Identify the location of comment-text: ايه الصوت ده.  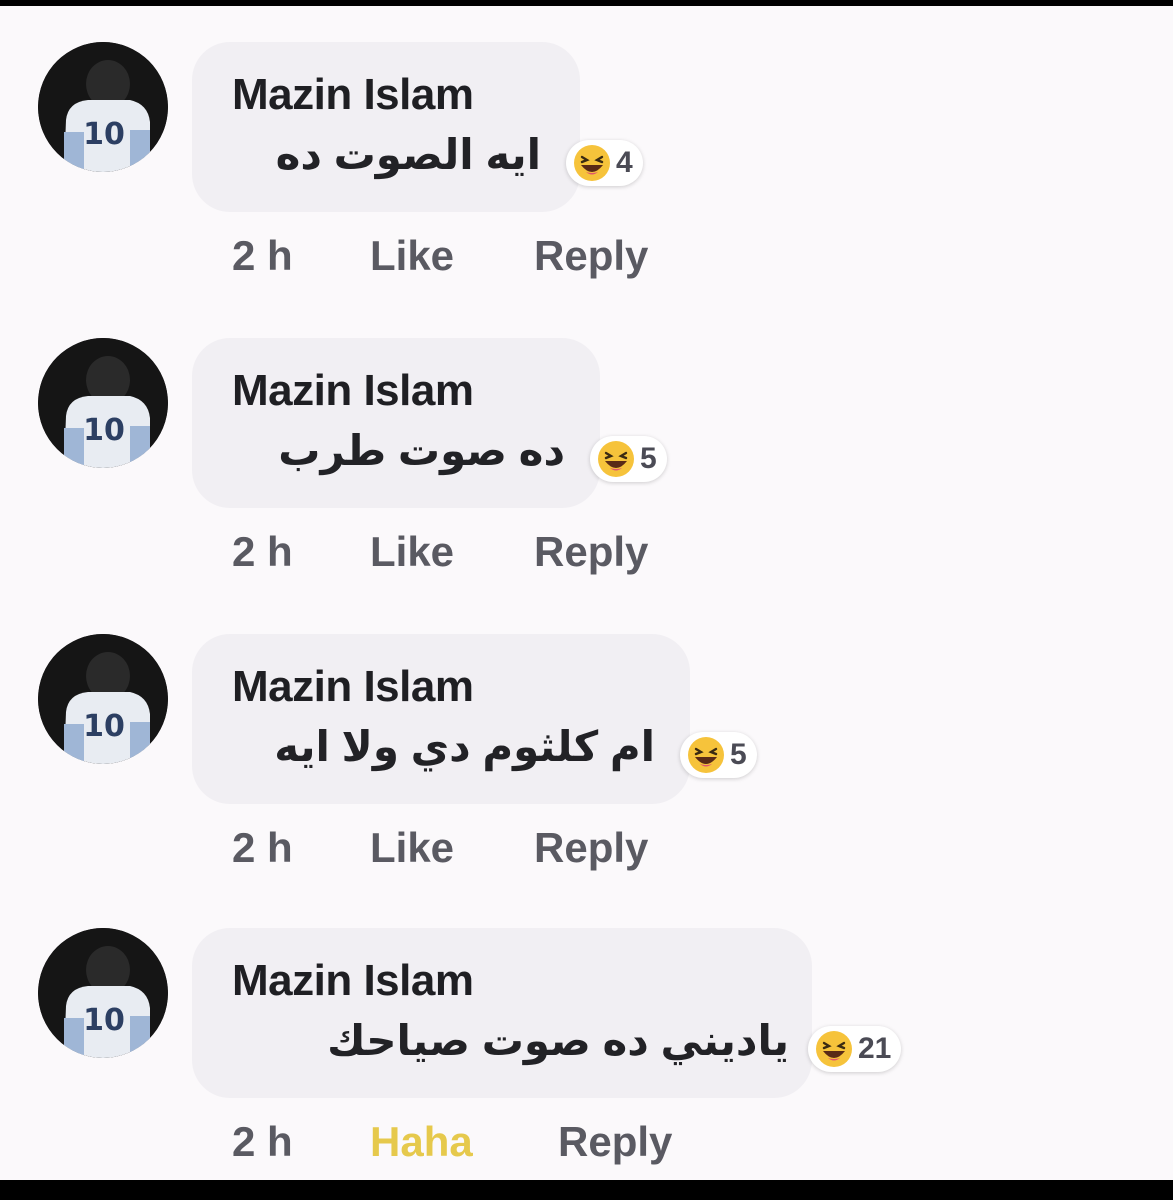
(408, 154).